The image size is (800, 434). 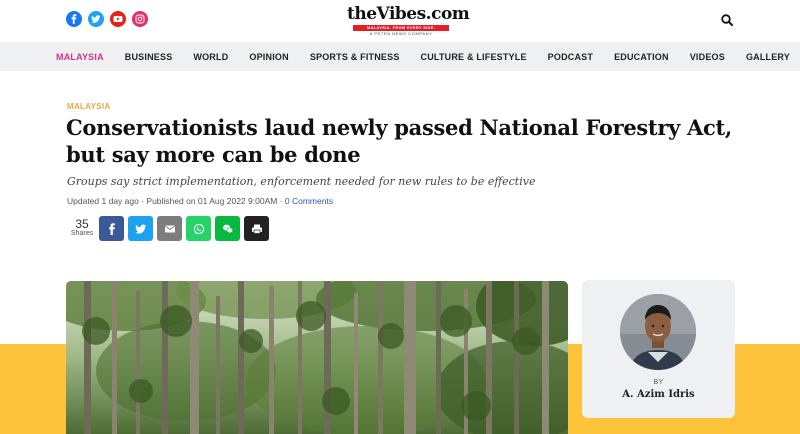 What do you see at coordinates (768, 57) in the screenshot?
I see `nav-item-gallery: GALLERY` at bounding box center [768, 57].